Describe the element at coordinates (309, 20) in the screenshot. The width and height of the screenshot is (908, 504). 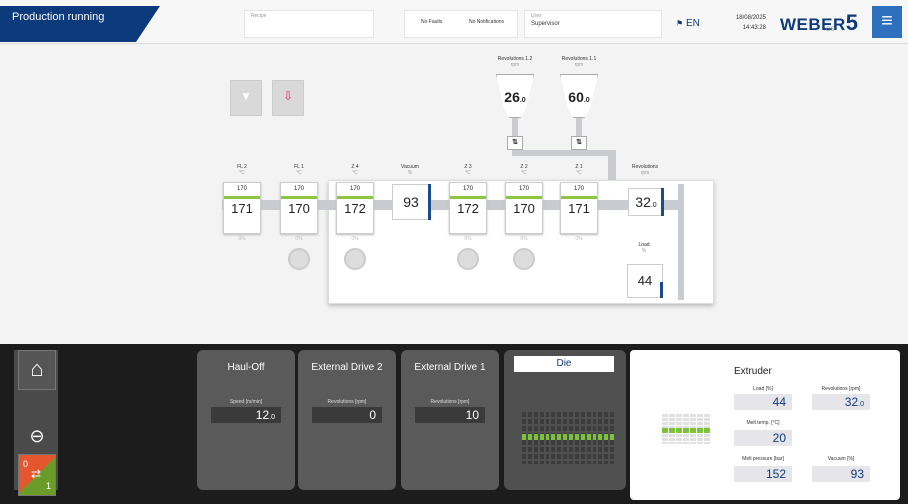
I see `recipe-value` at that location.